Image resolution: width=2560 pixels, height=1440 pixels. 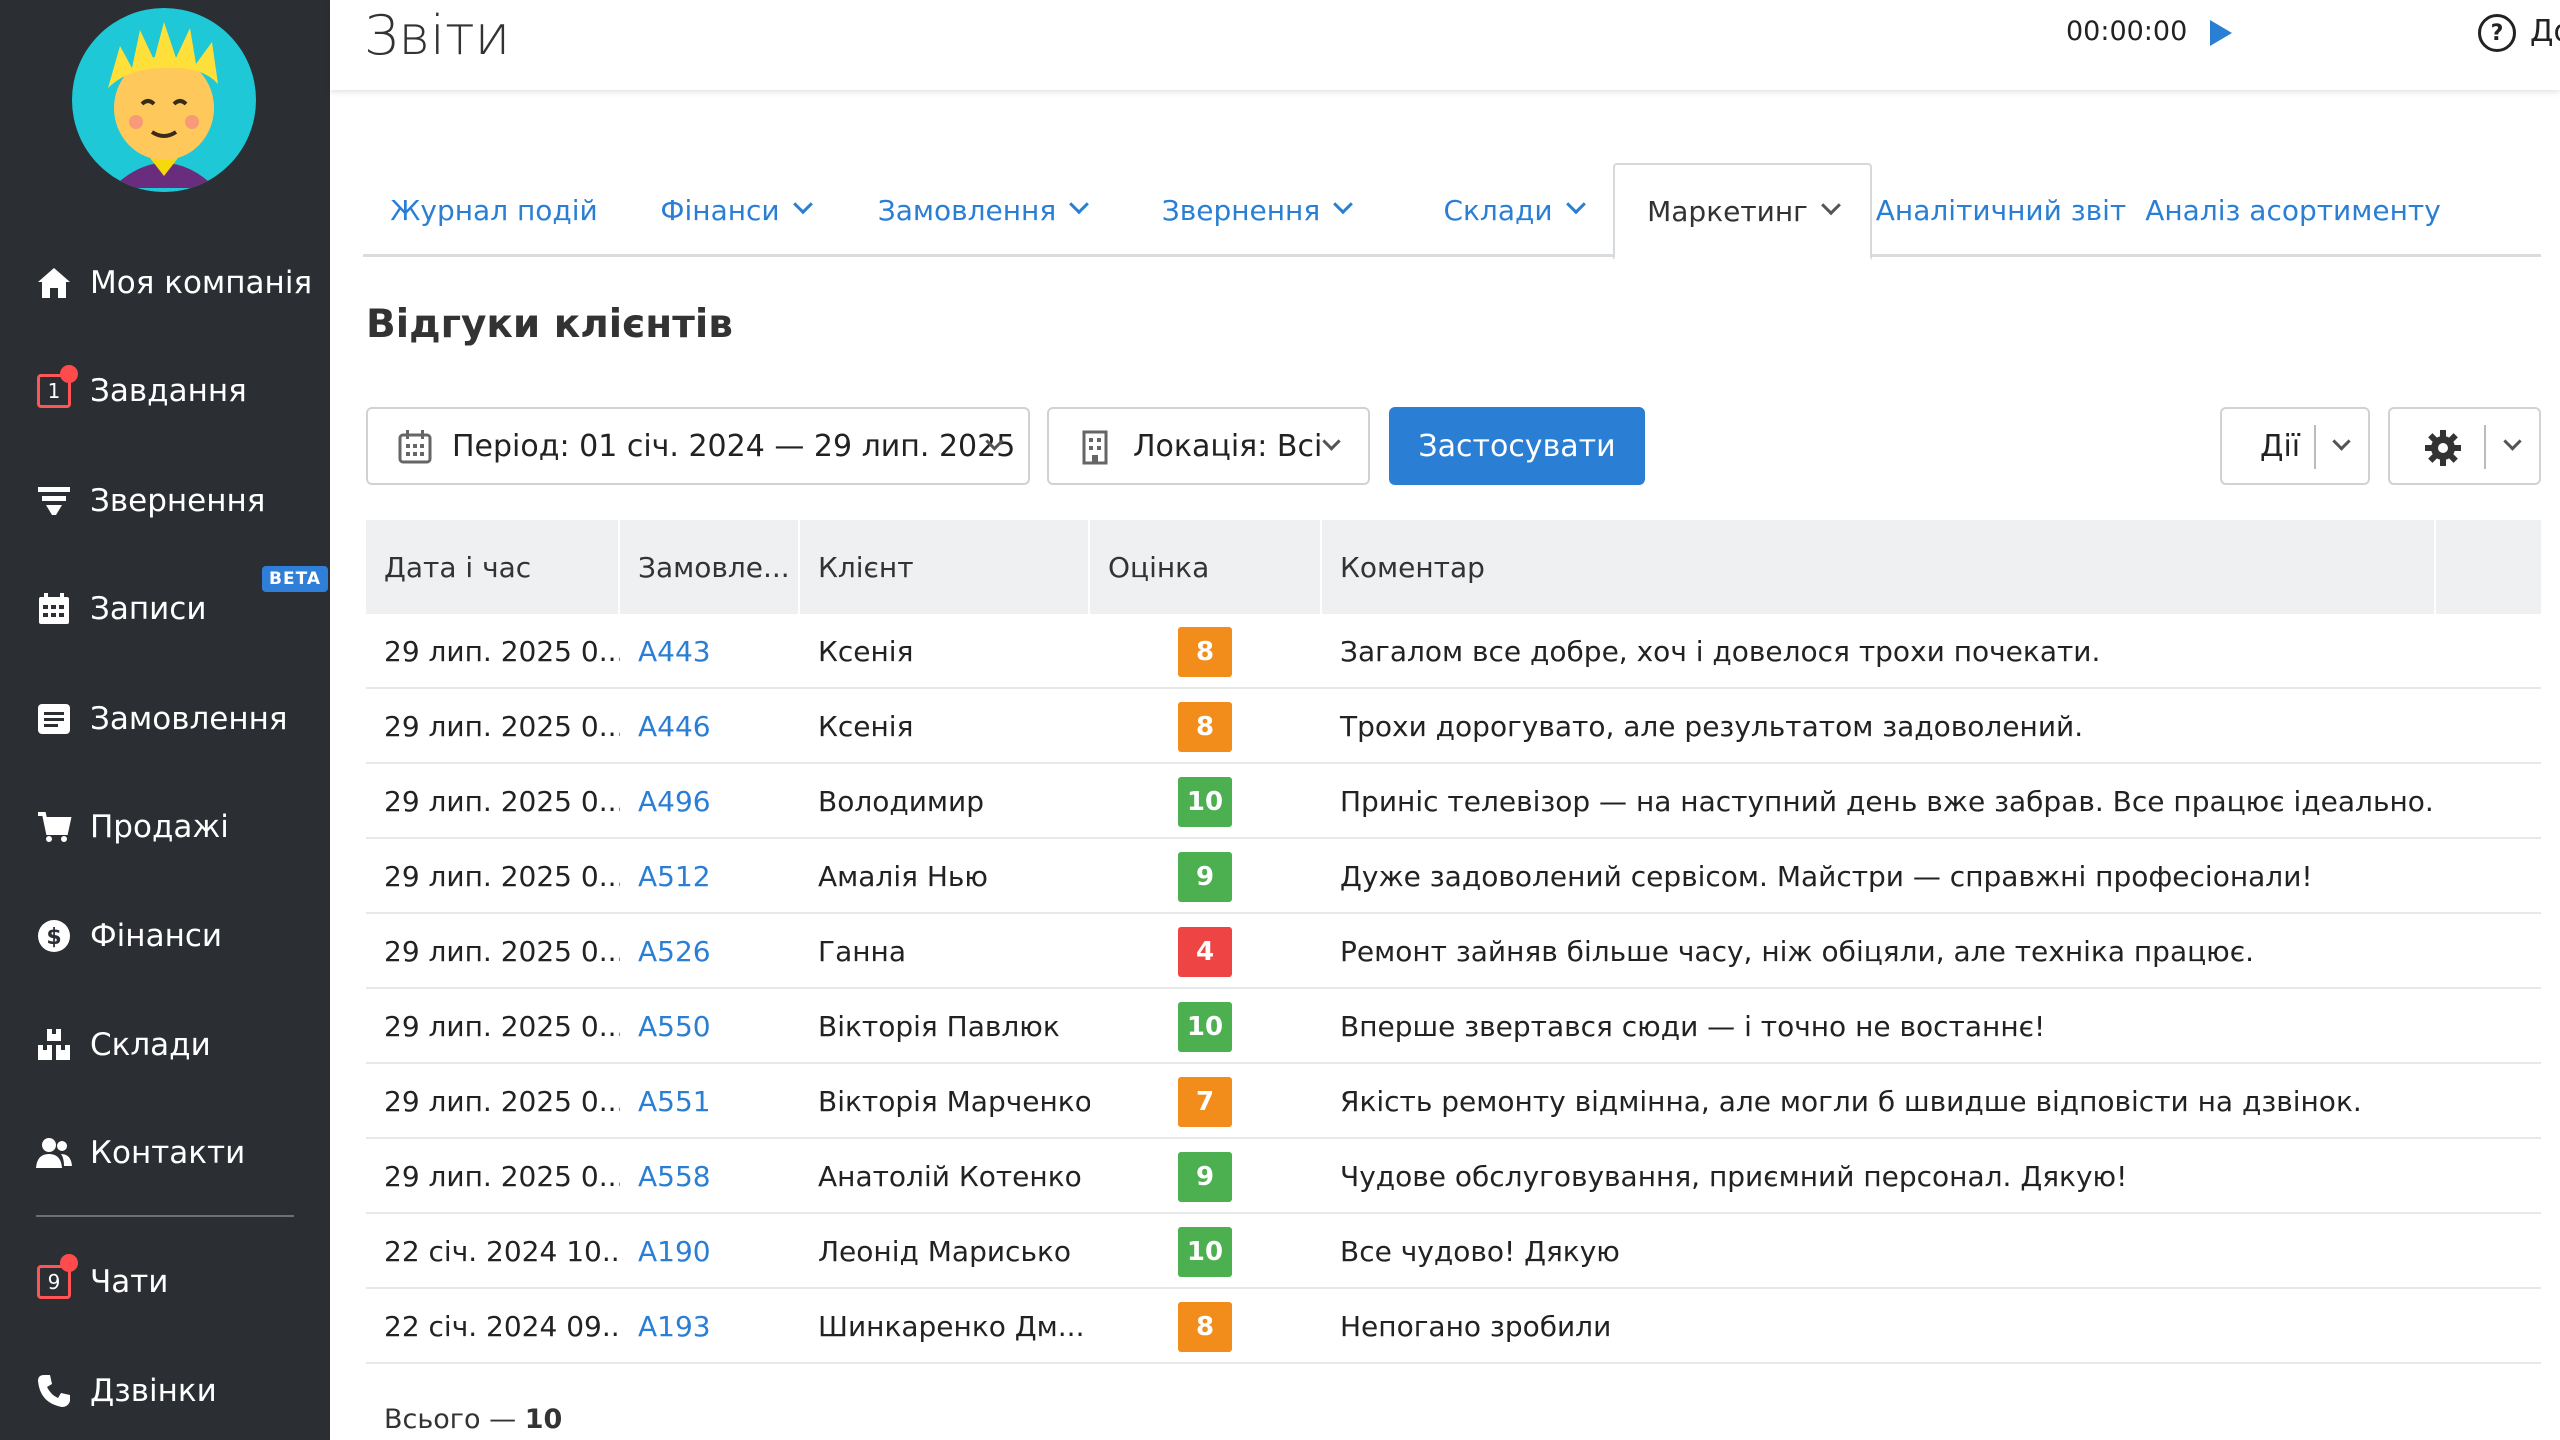 What do you see at coordinates (159, 827) in the screenshot?
I see `sidebar-item-label: Продажі` at bounding box center [159, 827].